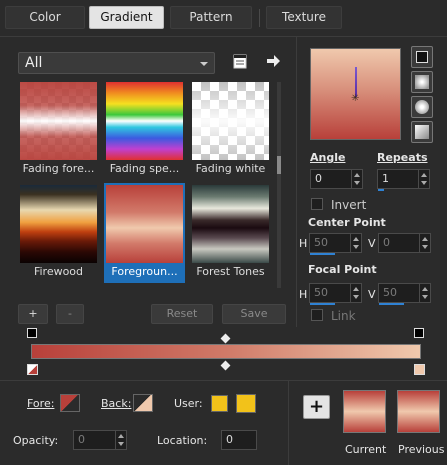  I want to click on library-filter-dropdown: All, so click(116, 63).